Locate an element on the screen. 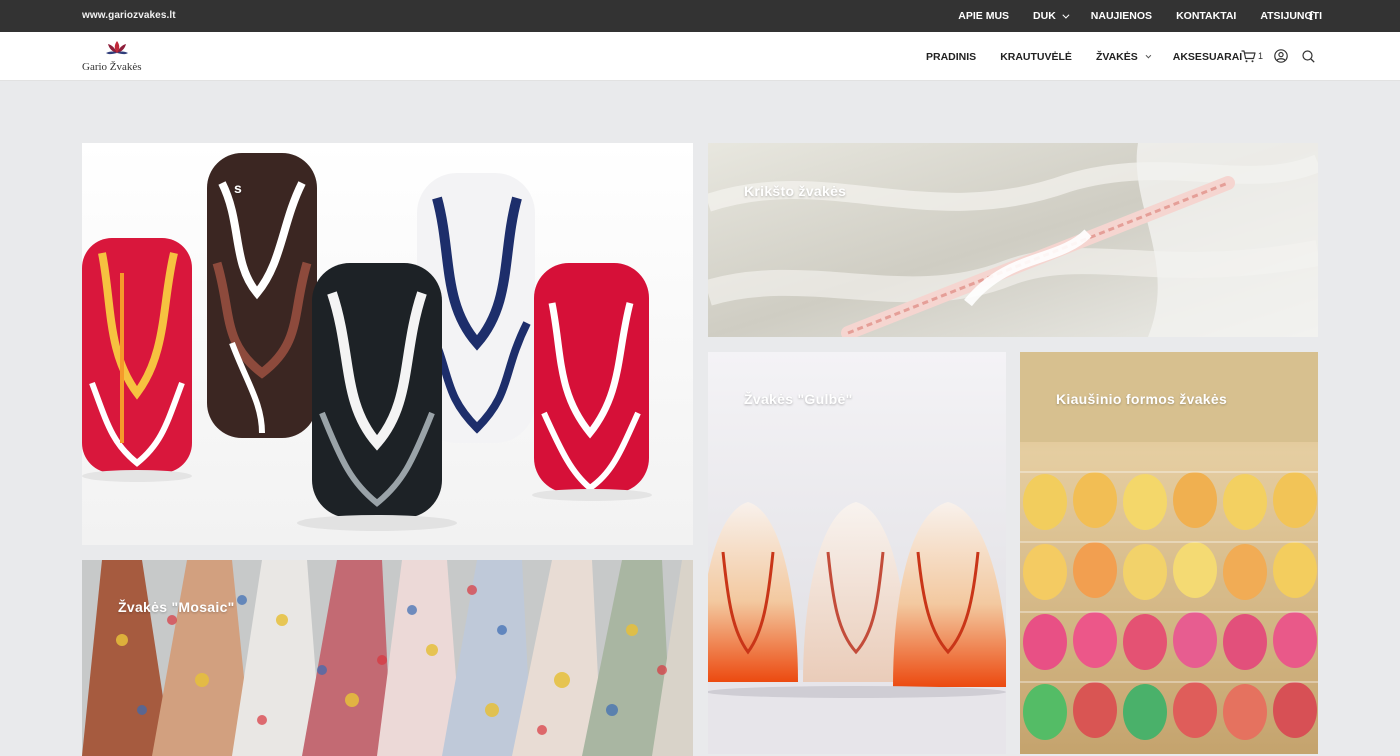  search-icon is located at coordinates (1308, 56).